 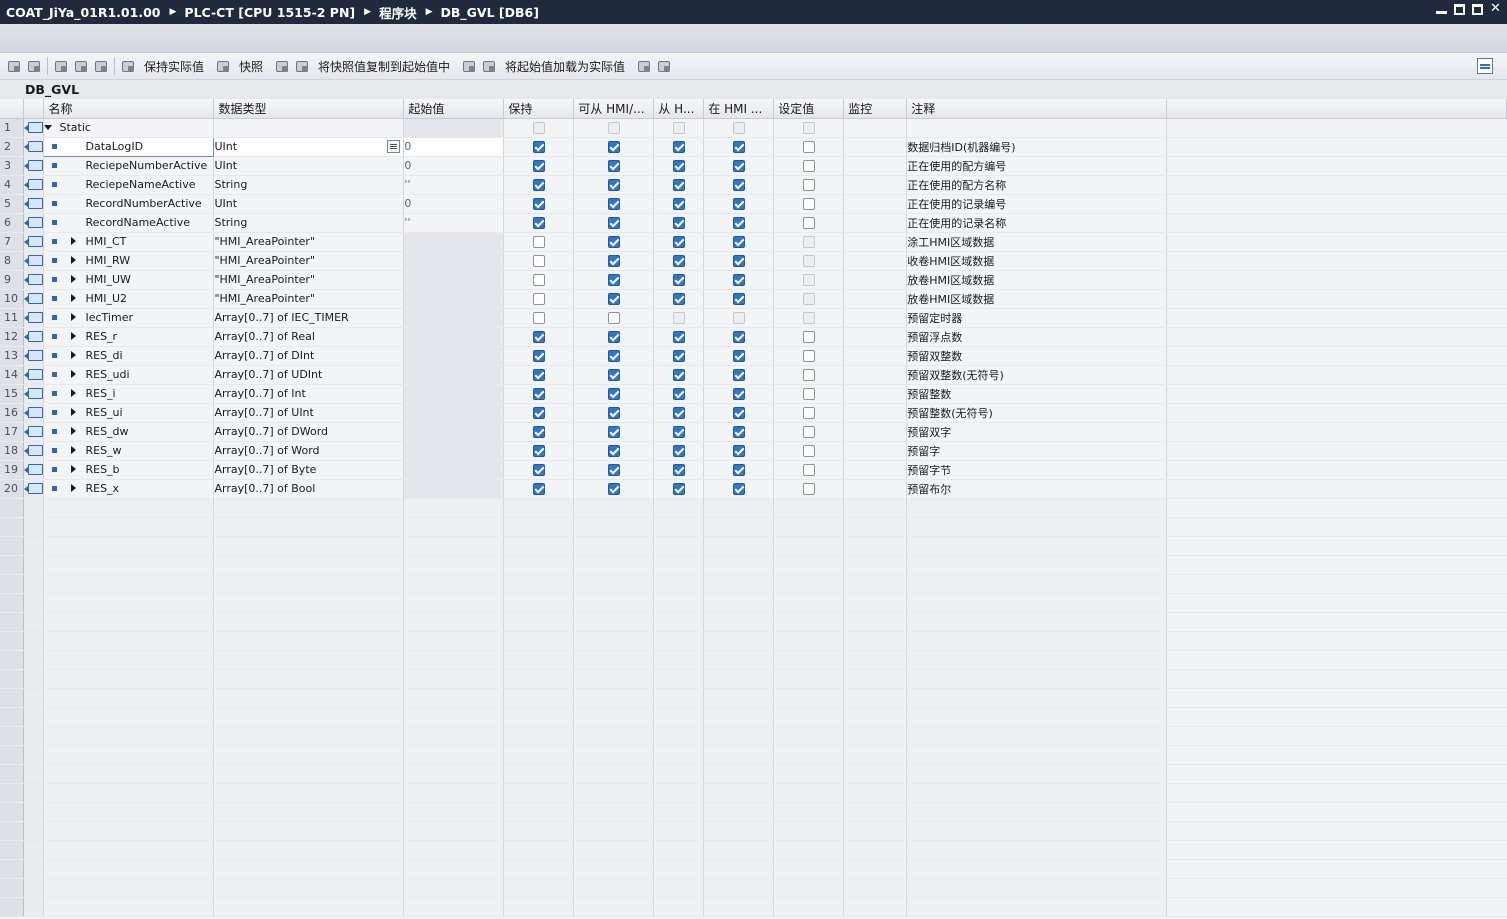 I want to click on table-row: 10 HMI_U2 "HMI_AreaPointer" 放卷HMI区域数据, so click(x=753, y=299).